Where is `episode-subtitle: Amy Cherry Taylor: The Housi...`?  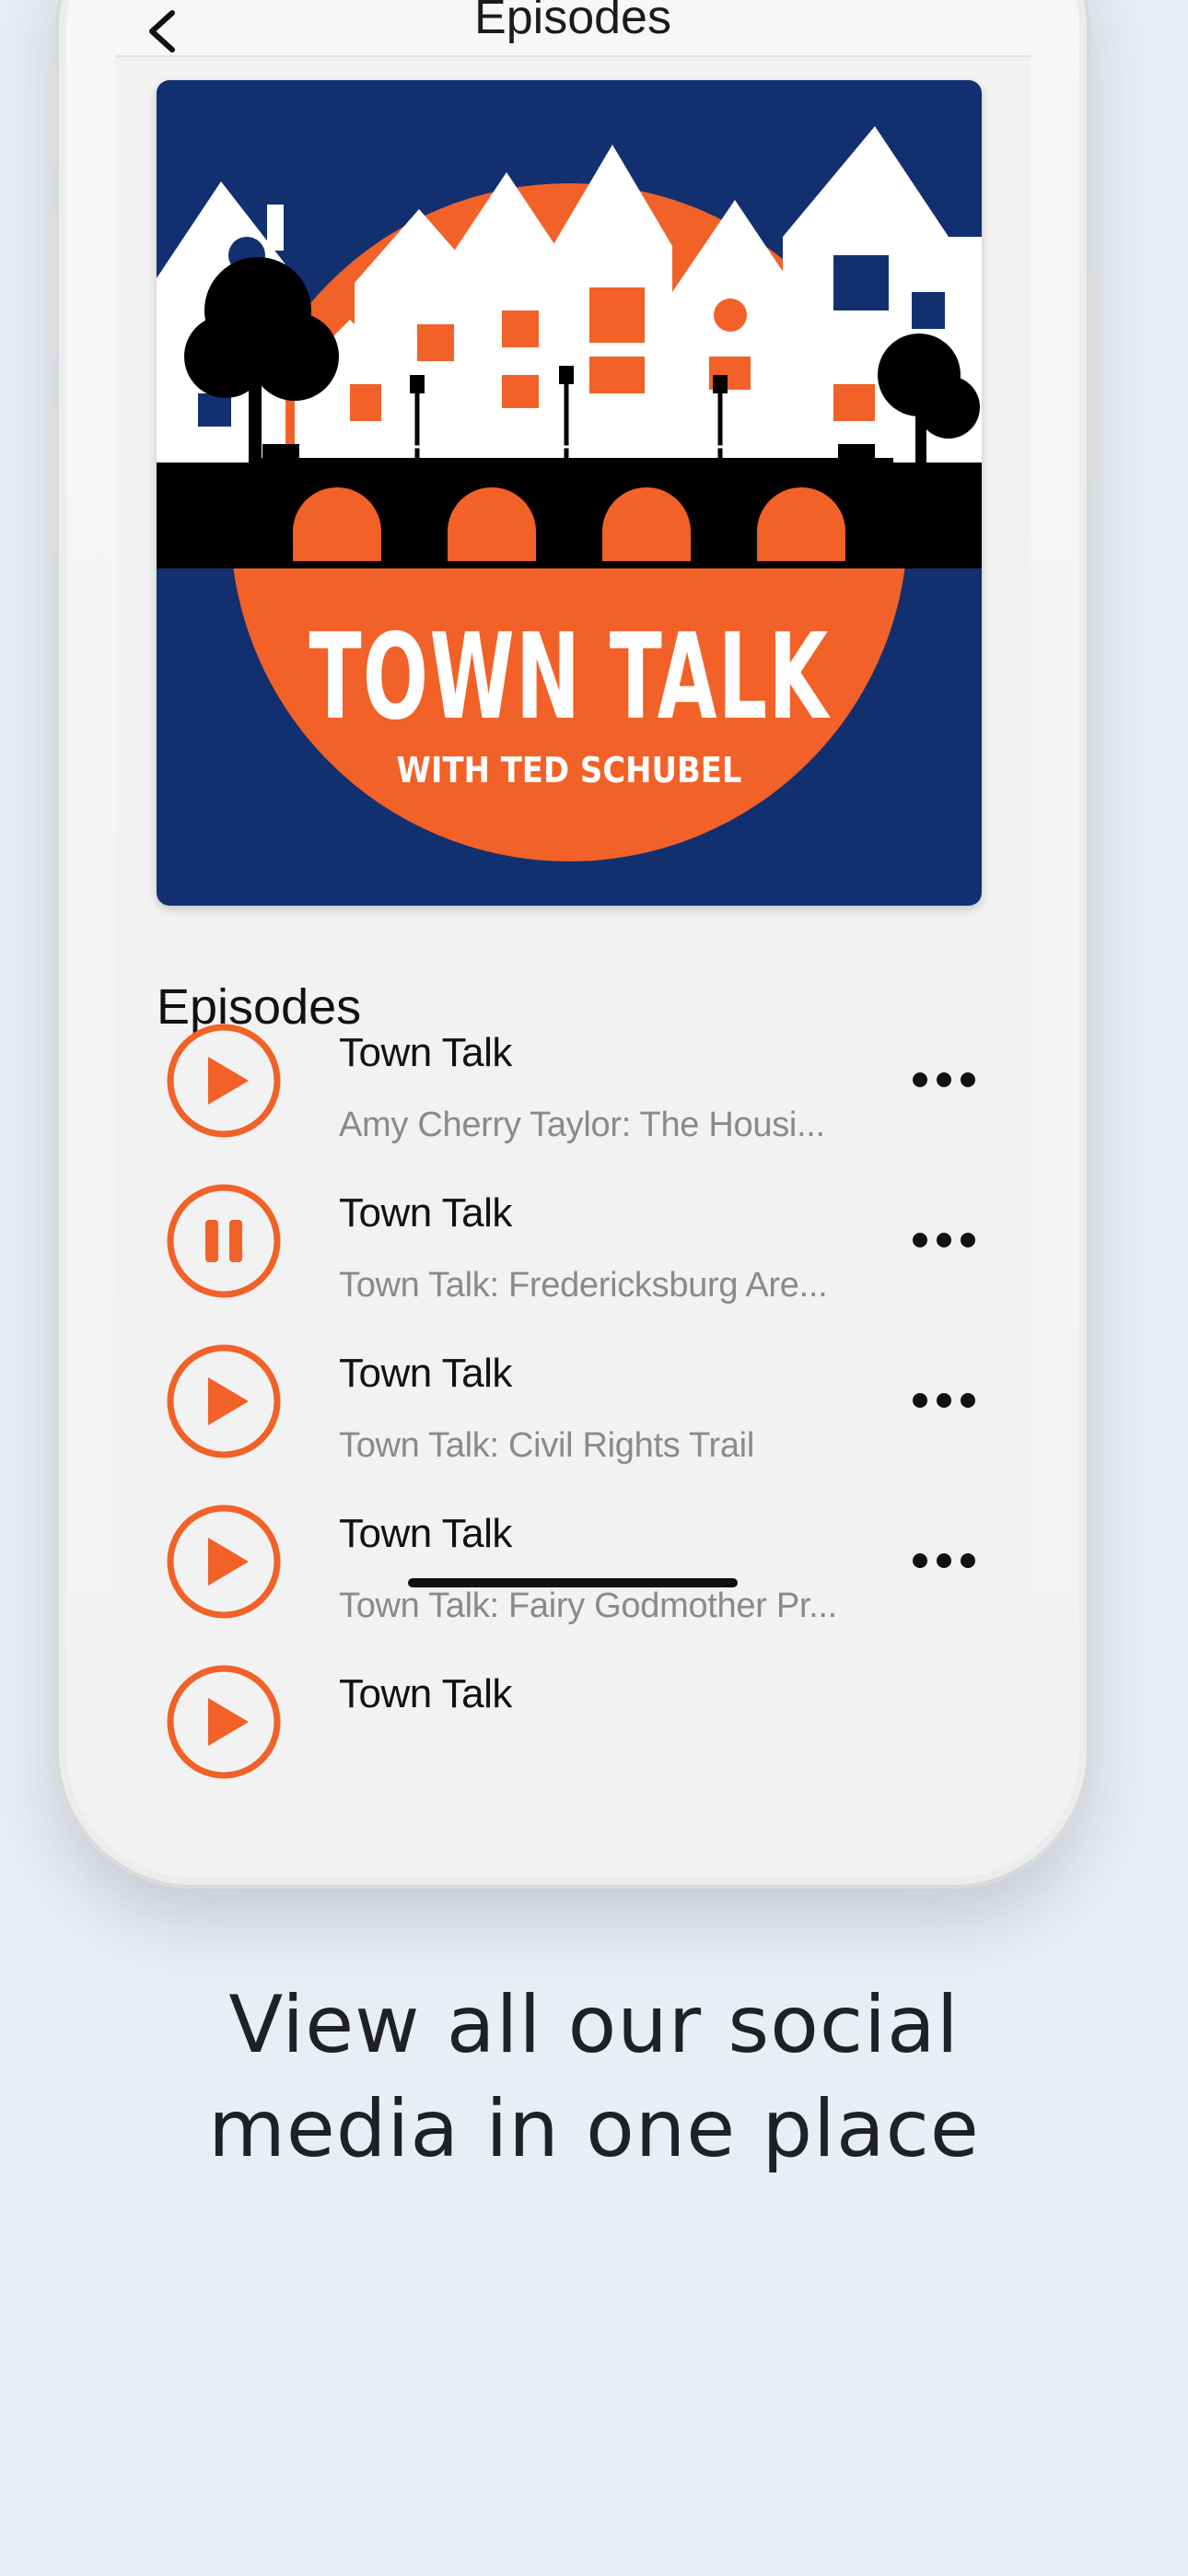
episode-subtitle: Amy Cherry Taylor: The Housi... is located at coordinates (582, 1125).